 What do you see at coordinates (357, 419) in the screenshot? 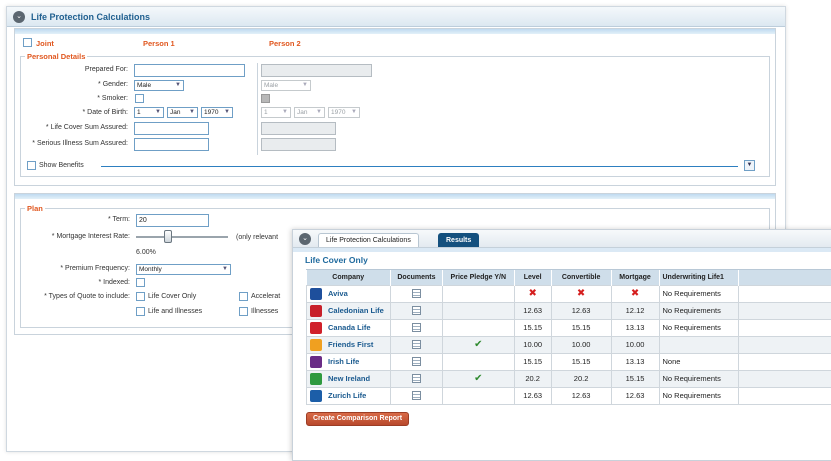
I see `create-comparison-report-button: Create Comparison Report` at bounding box center [357, 419].